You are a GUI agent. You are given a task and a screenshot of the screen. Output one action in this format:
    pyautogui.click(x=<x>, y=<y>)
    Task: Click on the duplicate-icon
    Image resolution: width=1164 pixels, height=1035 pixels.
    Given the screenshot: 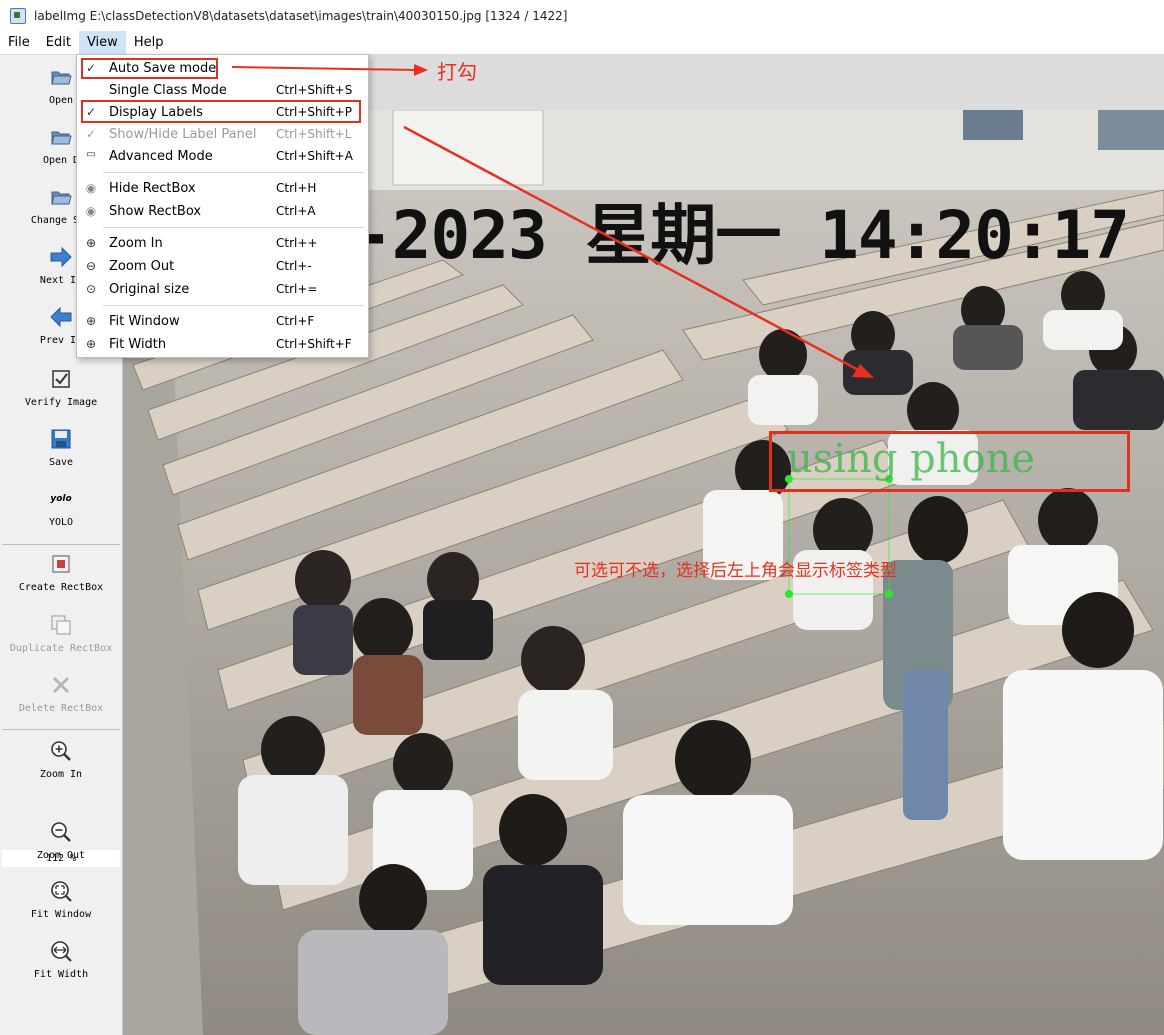 What is the action you would take?
    pyautogui.click(x=61, y=625)
    